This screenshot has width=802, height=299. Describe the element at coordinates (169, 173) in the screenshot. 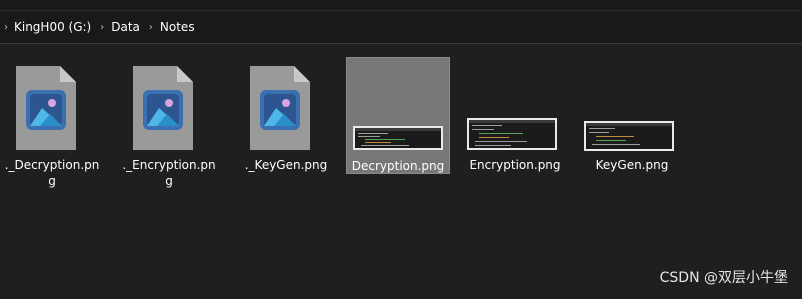

I see `file-name-label: ._Encryption.pn g` at that location.